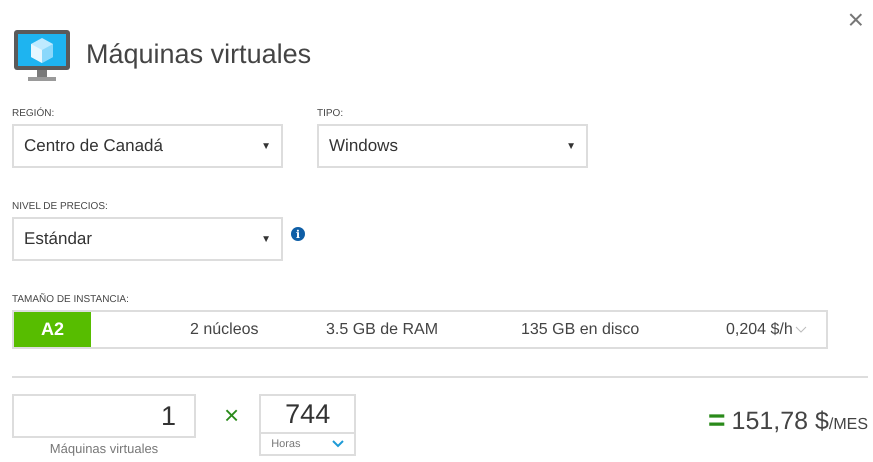  What do you see at coordinates (330, 113) in the screenshot?
I see `field-label: TIPO:` at bounding box center [330, 113].